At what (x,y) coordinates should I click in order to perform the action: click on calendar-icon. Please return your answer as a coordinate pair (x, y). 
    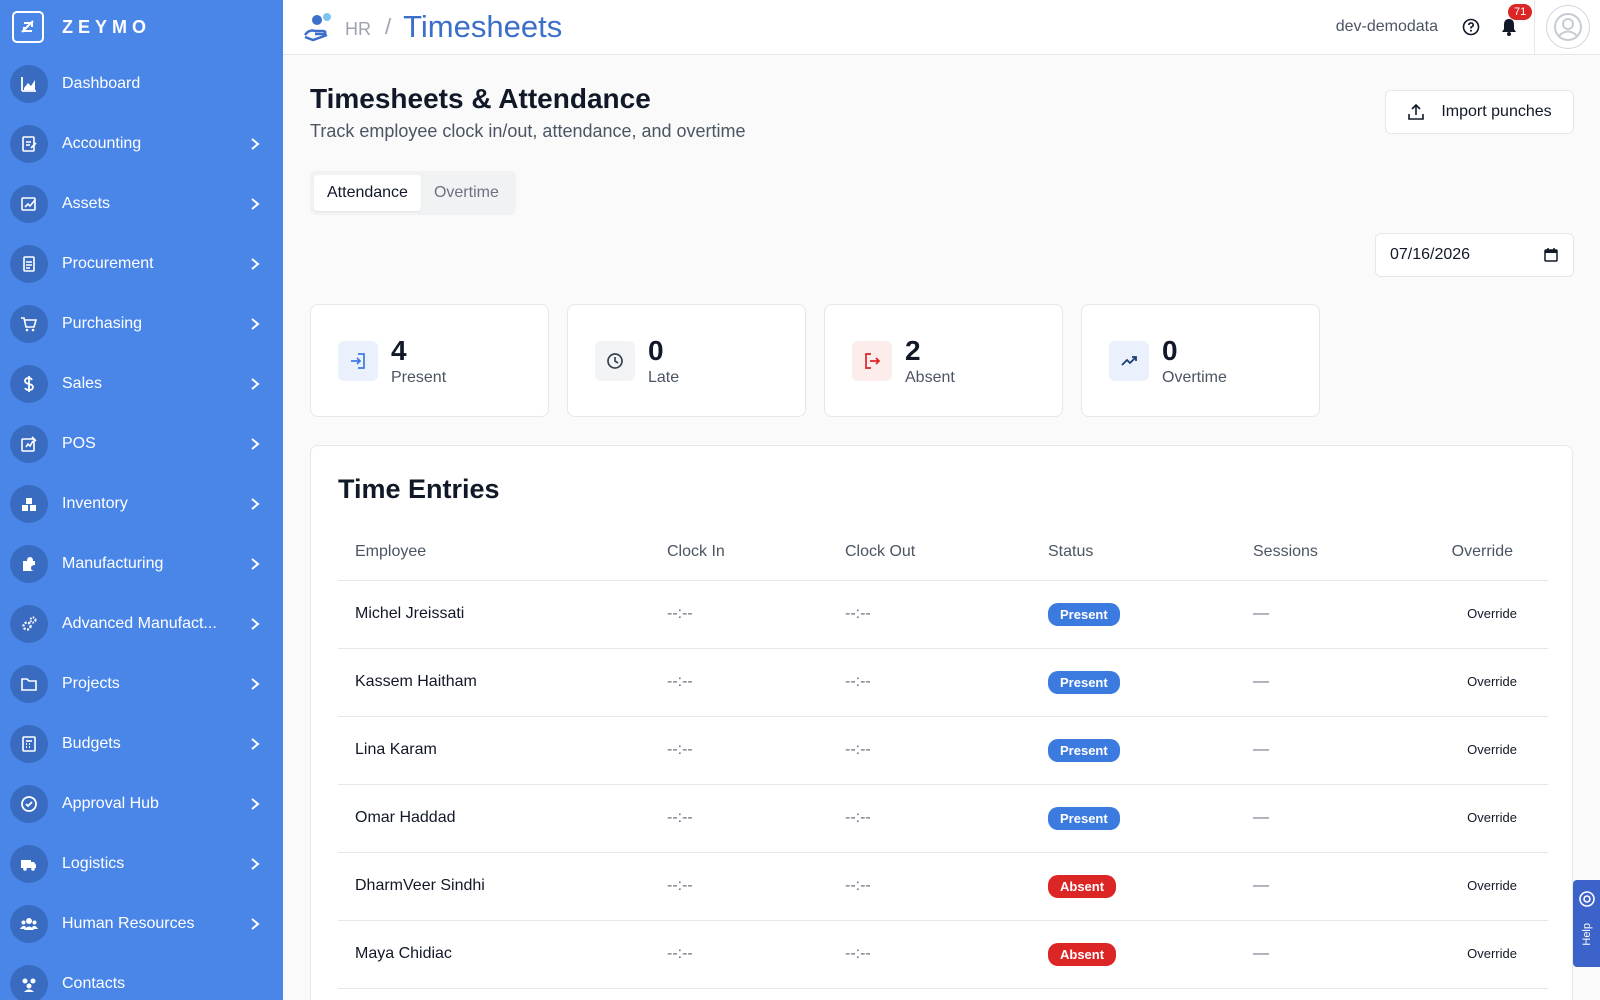
    Looking at the image, I should click on (1551, 255).